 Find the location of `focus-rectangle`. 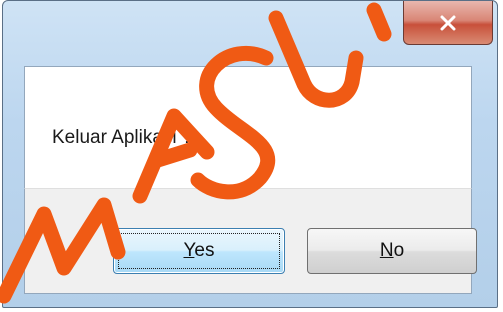

focus-rectangle is located at coordinates (199, 251).